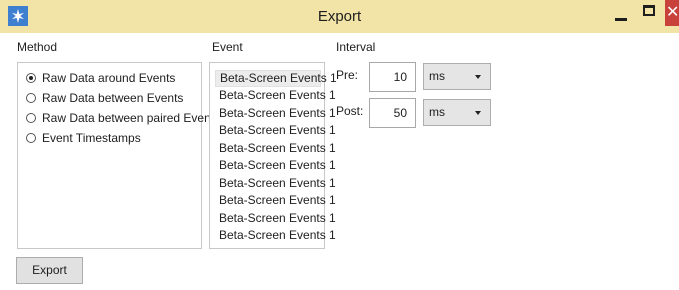 Image resolution: width=679 pixels, height=290 pixels. I want to click on interval-heading: Interval, so click(356, 47).